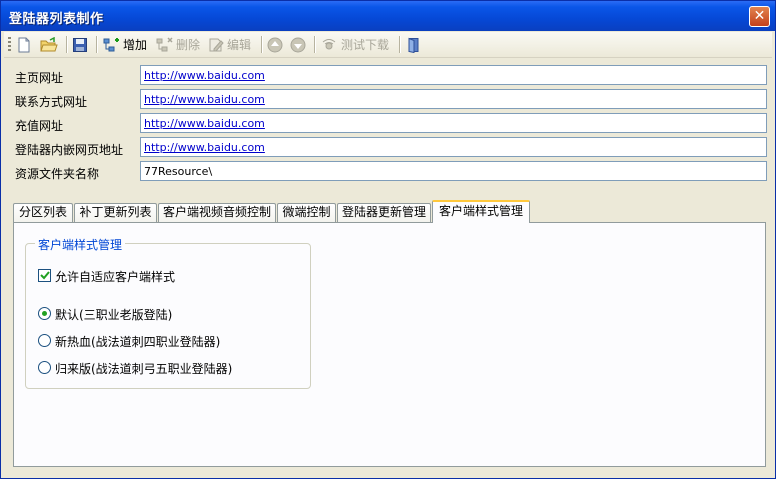  What do you see at coordinates (44, 367) in the screenshot?
I see `style-radio-five-class` at bounding box center [44, 367].